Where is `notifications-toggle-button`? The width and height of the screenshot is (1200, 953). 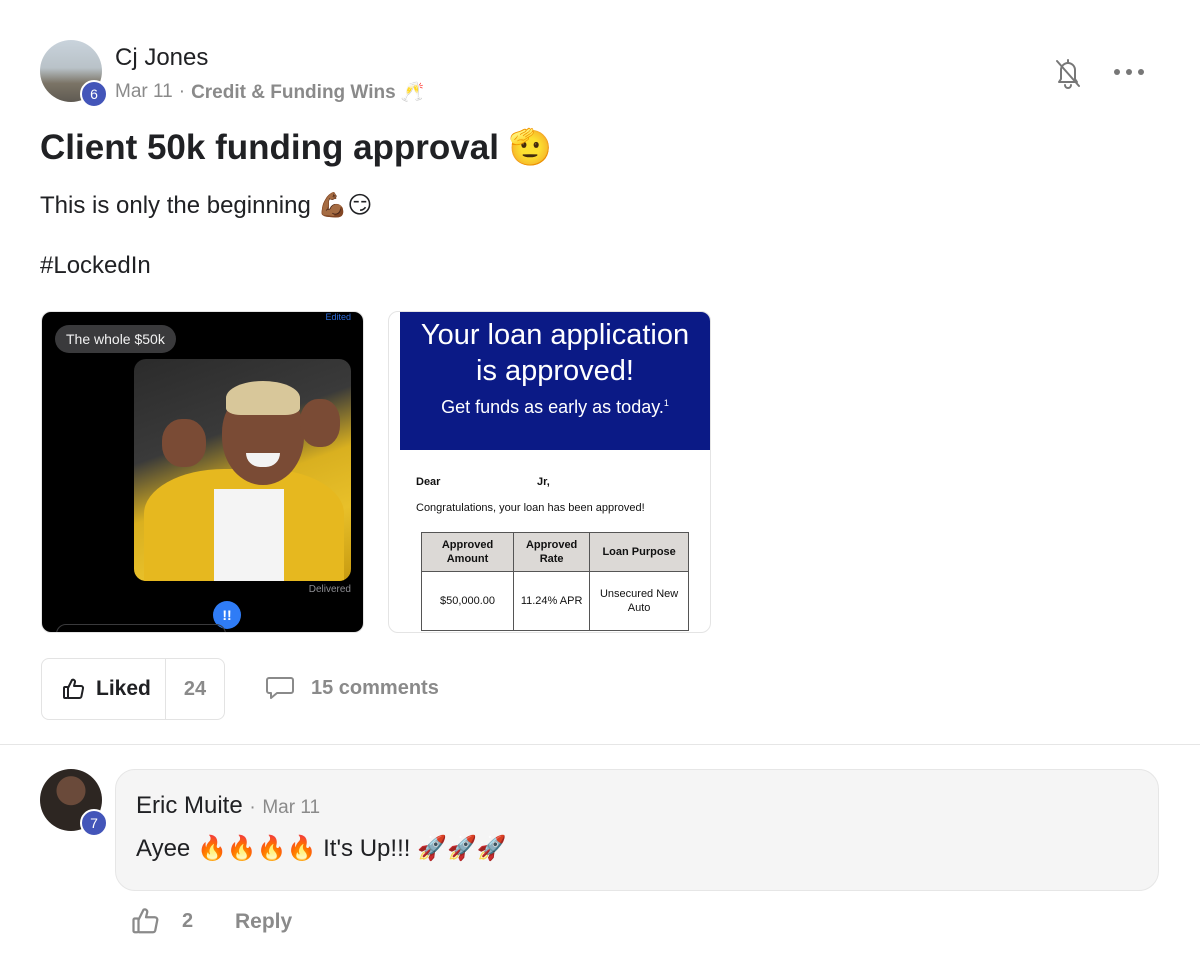
notifications-toggle-button is located at coordinates (1068, 73).